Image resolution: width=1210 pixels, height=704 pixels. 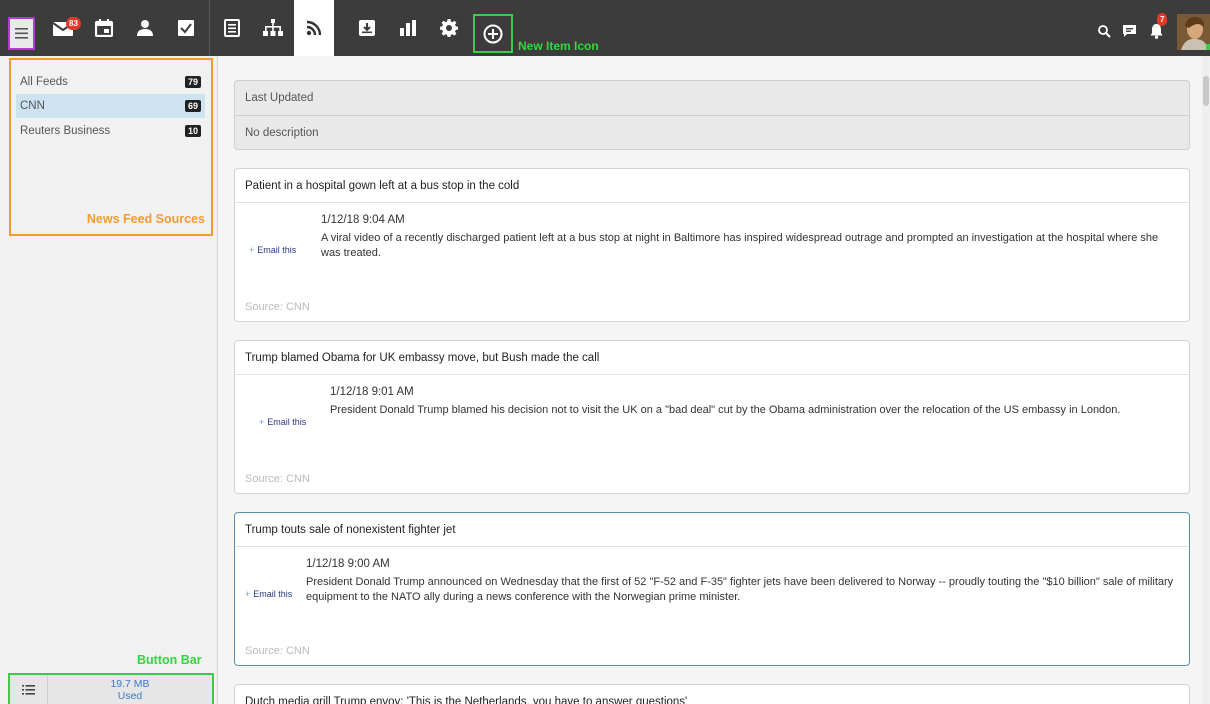 I want to click on user-avatar, so click(x=1193, y=32).